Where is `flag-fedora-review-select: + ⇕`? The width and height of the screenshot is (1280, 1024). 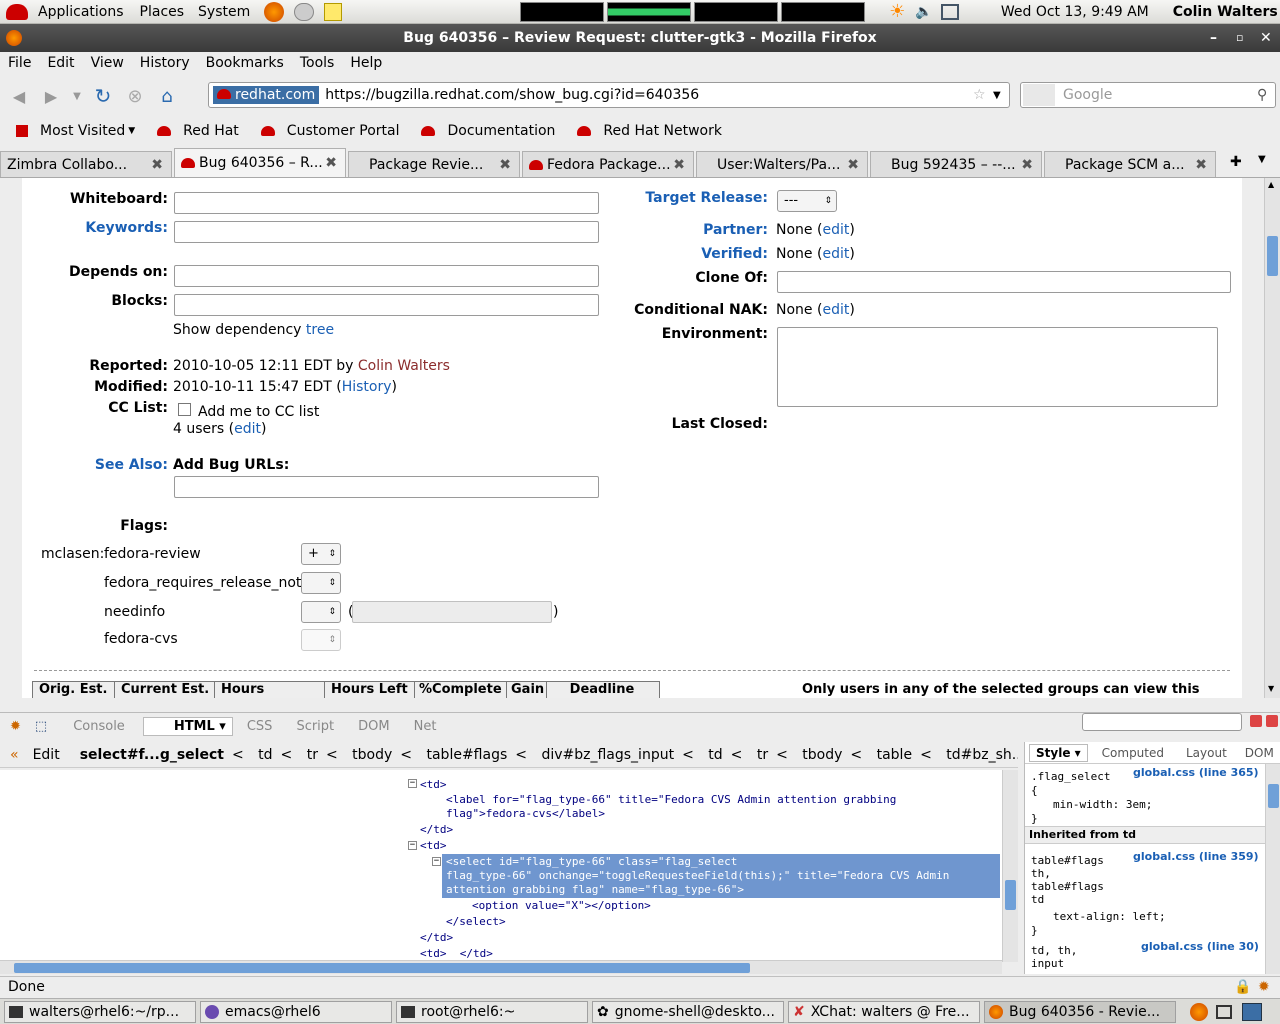
flag-fedora-review-select: + ⇕ is located at coordinates (321, 554).